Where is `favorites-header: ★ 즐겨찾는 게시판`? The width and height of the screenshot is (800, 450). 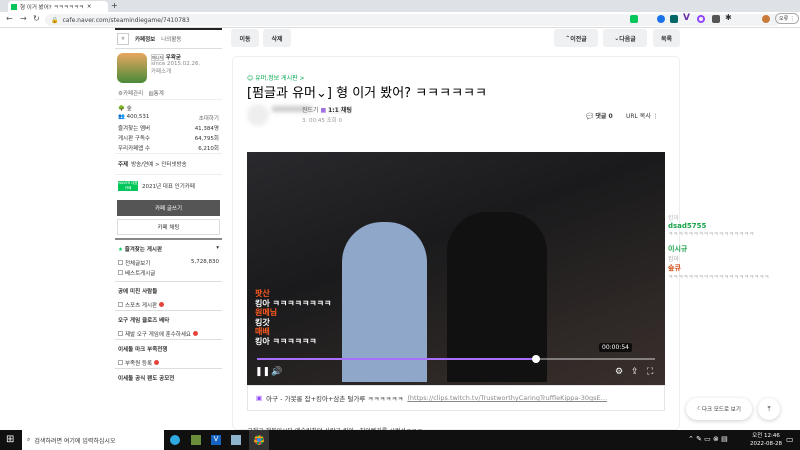 favorites-header: ★ 즐겨찾는 게시판 is located at coordinates (140, 249).